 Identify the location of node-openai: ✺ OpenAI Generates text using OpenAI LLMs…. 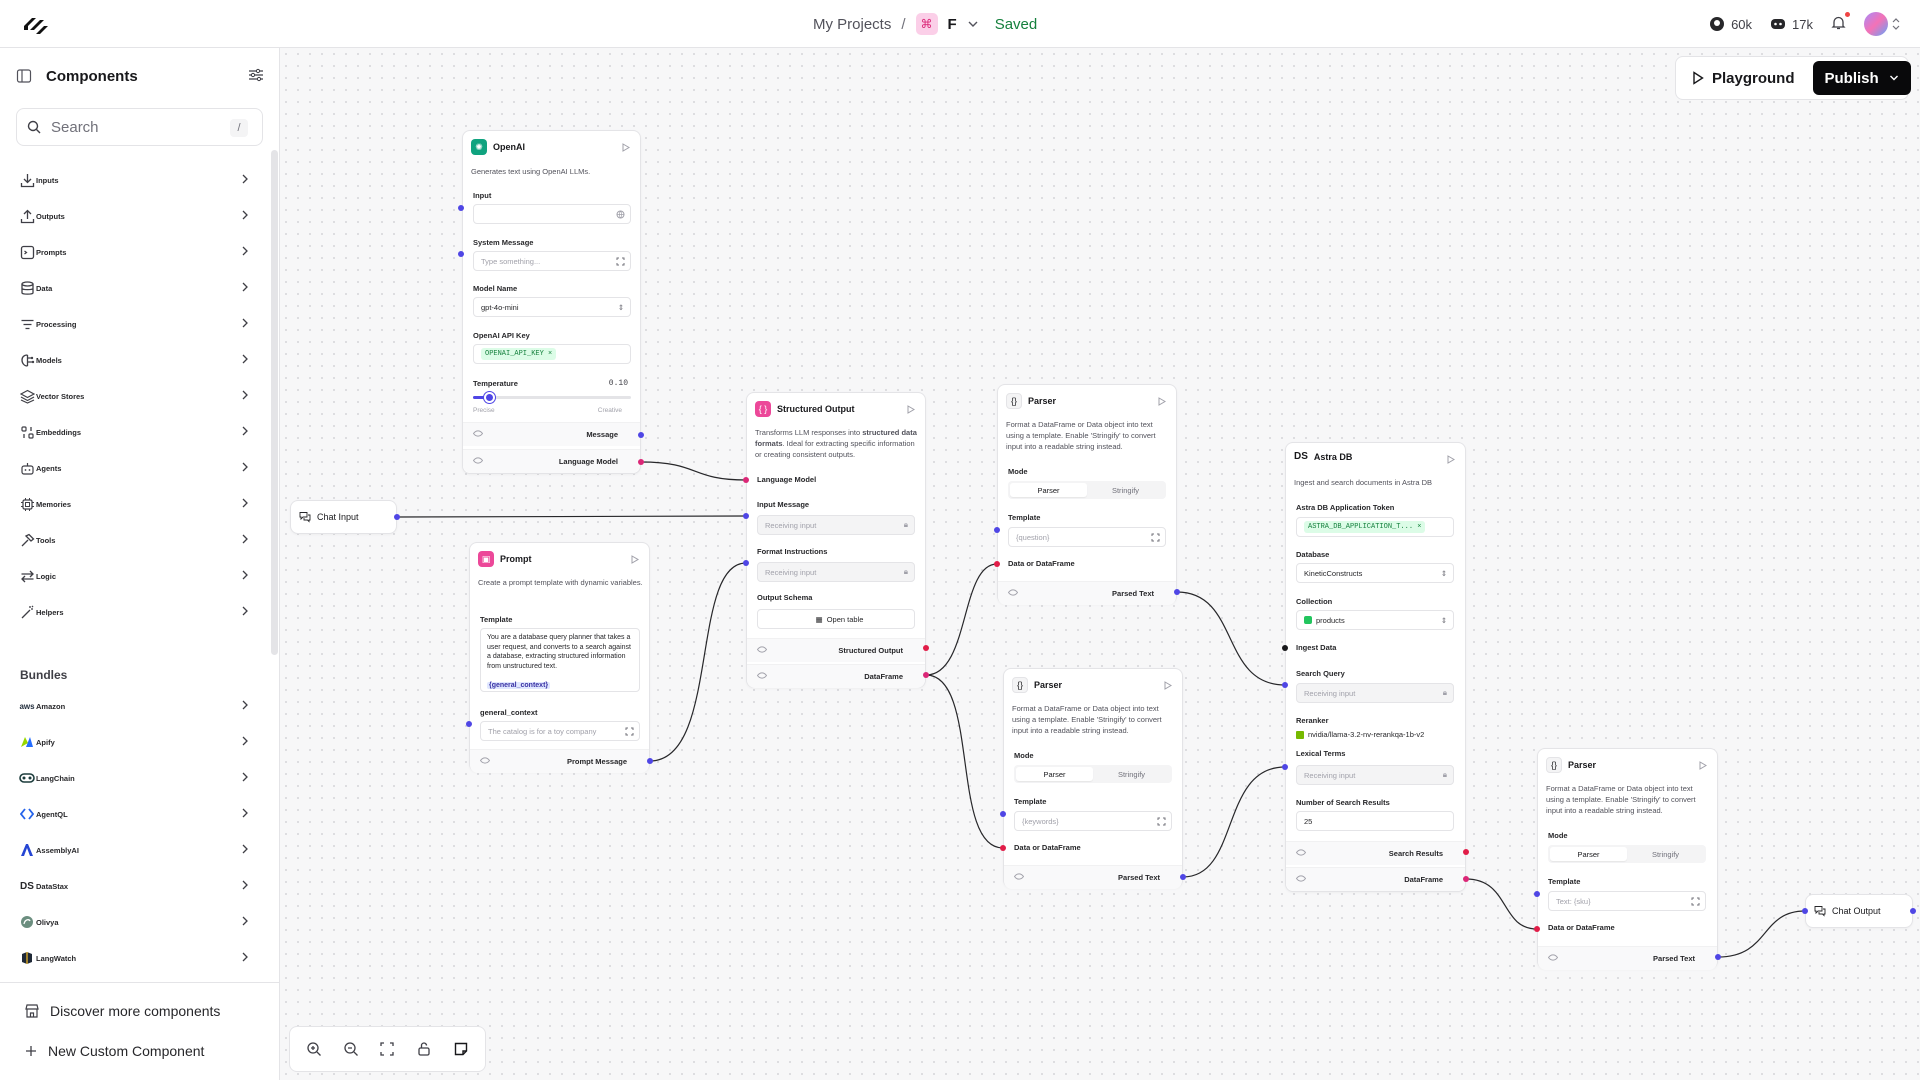
(551, 302).